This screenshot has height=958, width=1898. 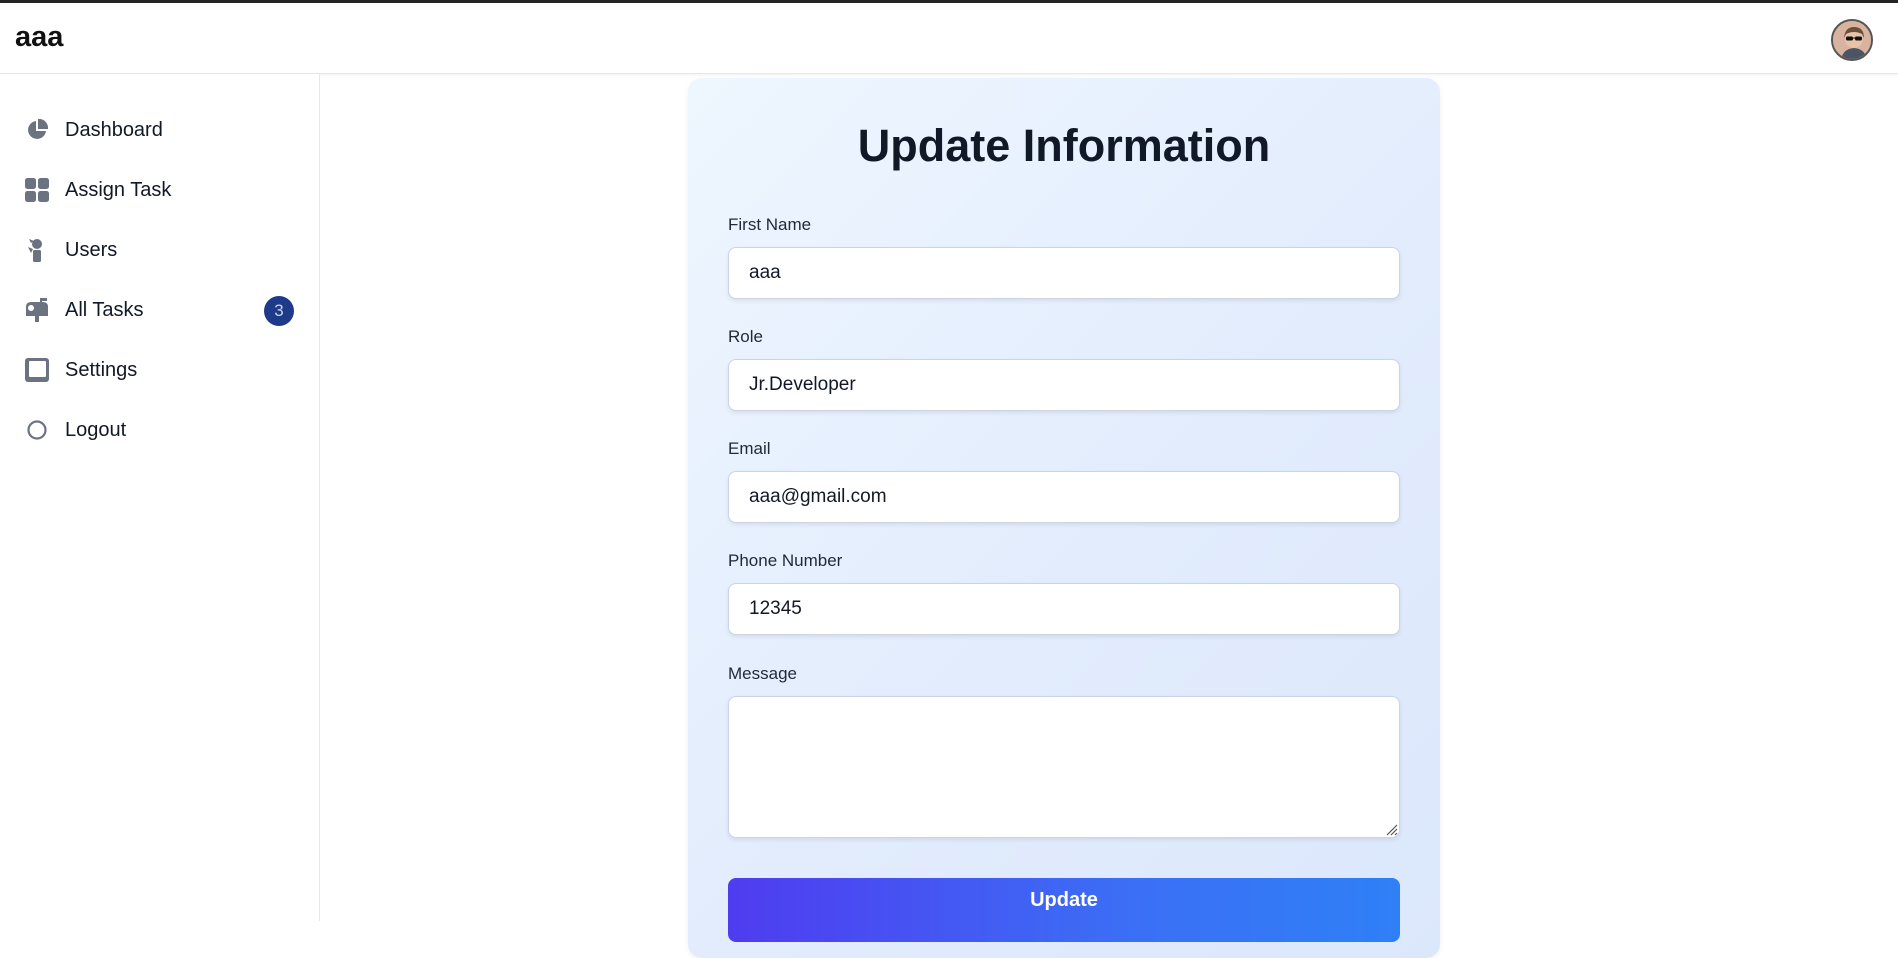 What do you see at coordinates (37, 130) in the screenshot?
I see `pie-chart-icon` at bounding box center [37, 130].